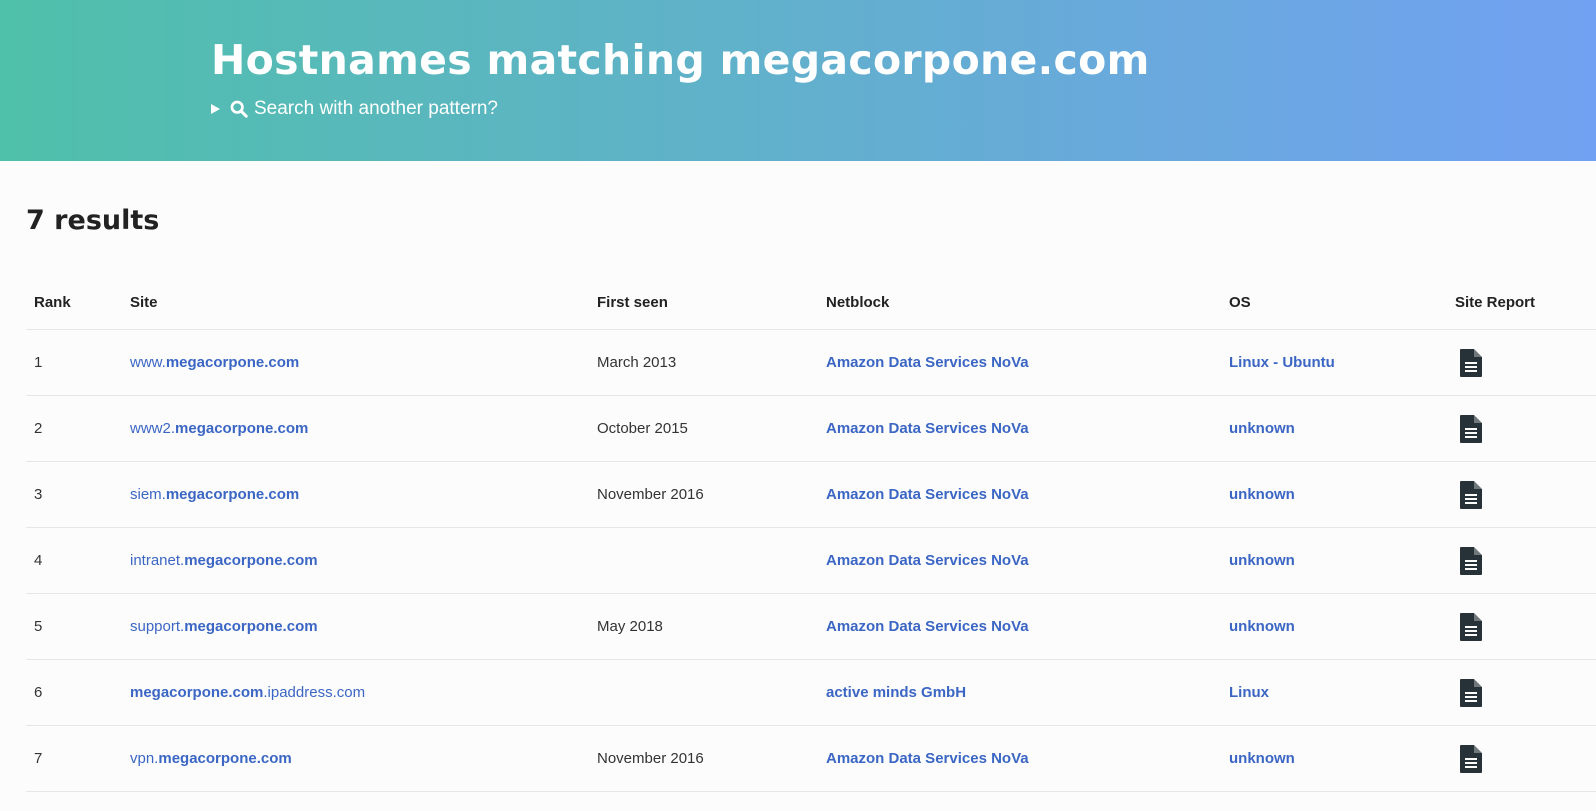 The width and height of the screenshot is (1596, 811). I want to click on site-cell: www.megacorpone.com, so click(355, 362).